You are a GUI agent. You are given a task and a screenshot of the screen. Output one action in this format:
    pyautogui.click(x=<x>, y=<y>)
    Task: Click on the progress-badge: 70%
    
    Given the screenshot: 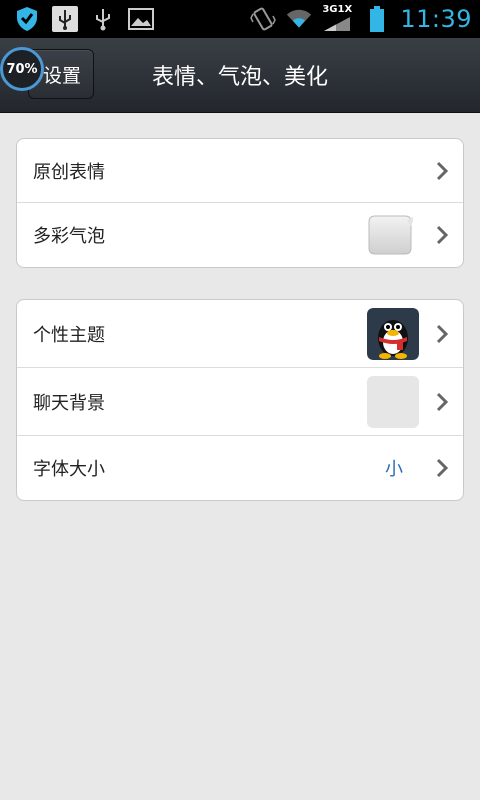 What is the action you would take?
    pyautogui.click(x=22, y=69)
    